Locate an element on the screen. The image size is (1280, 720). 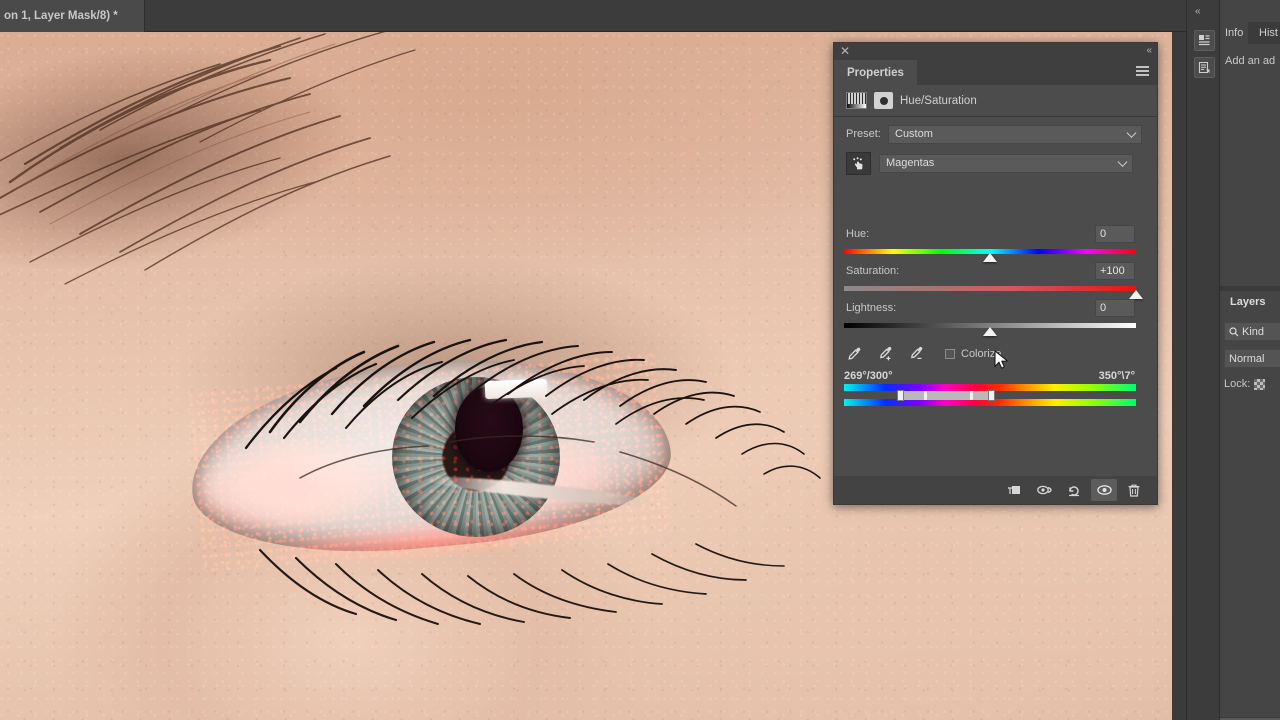
targeted-adjustment-hand-icon is located at coordinates (858, 163).